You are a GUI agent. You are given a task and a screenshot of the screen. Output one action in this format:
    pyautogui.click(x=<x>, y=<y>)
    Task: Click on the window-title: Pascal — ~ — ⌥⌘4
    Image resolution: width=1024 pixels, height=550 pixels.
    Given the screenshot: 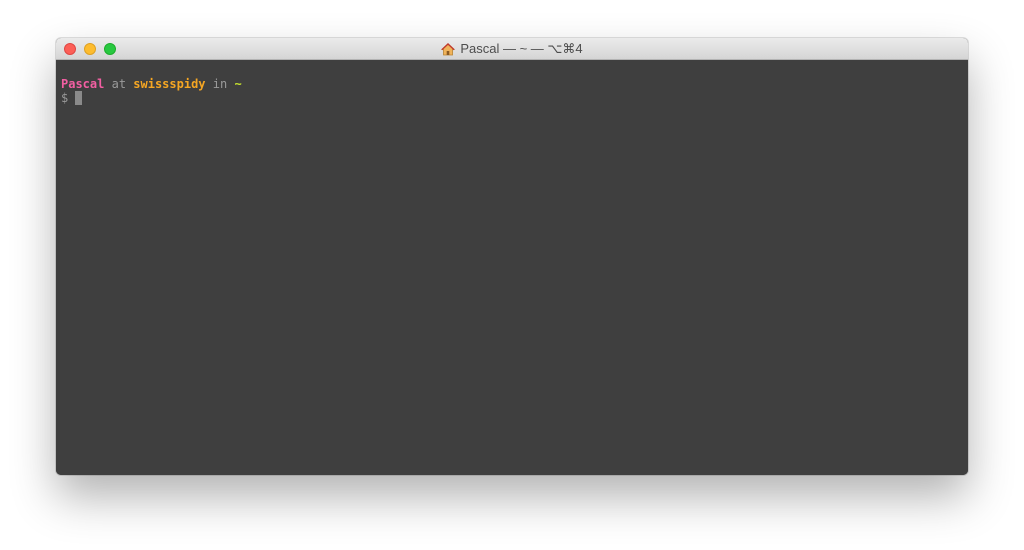 What is the action you would take?
    pyautogui.click(x=512, y=49)
    